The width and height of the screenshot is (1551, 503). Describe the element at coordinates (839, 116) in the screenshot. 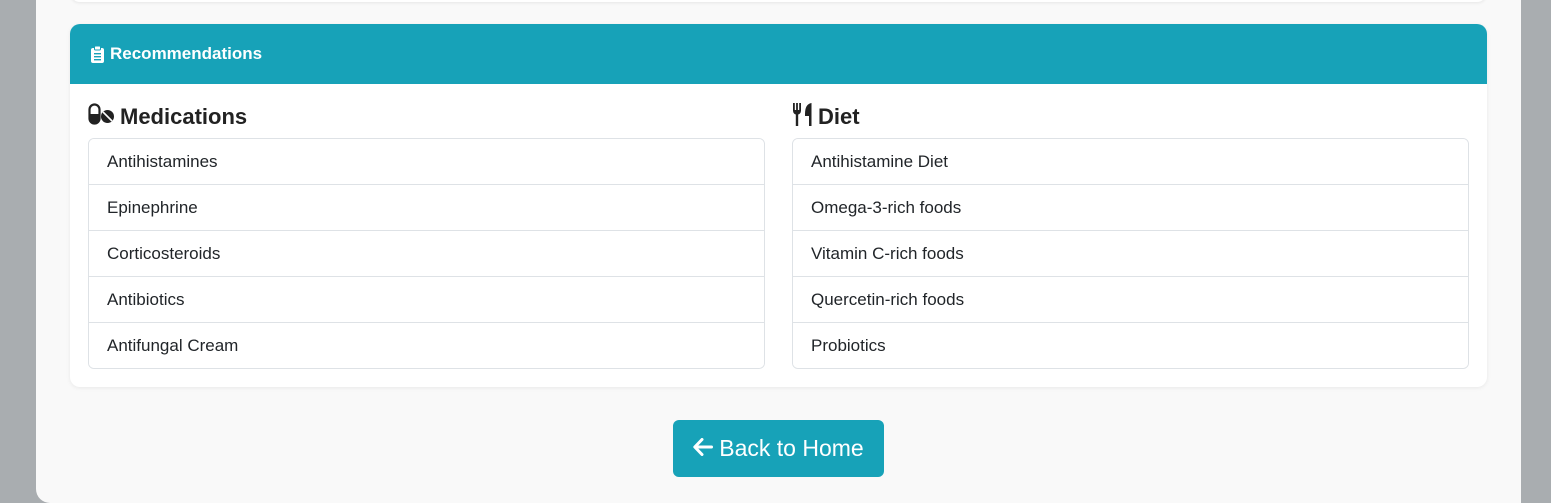

I see `diet-title: Diet` at that location.